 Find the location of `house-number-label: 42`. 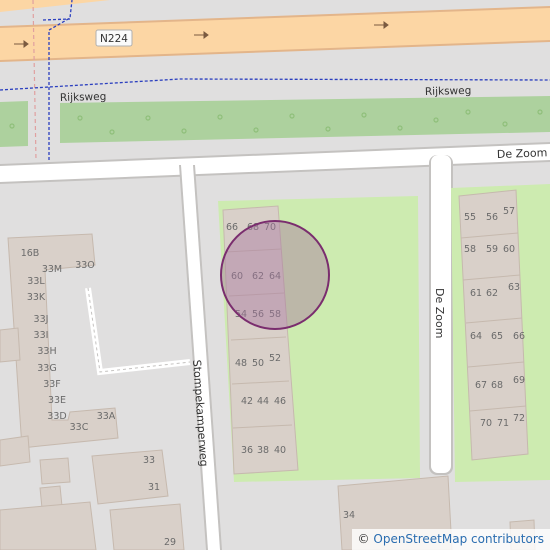

house-number-label: 42 is located at coordinates (247, 401).